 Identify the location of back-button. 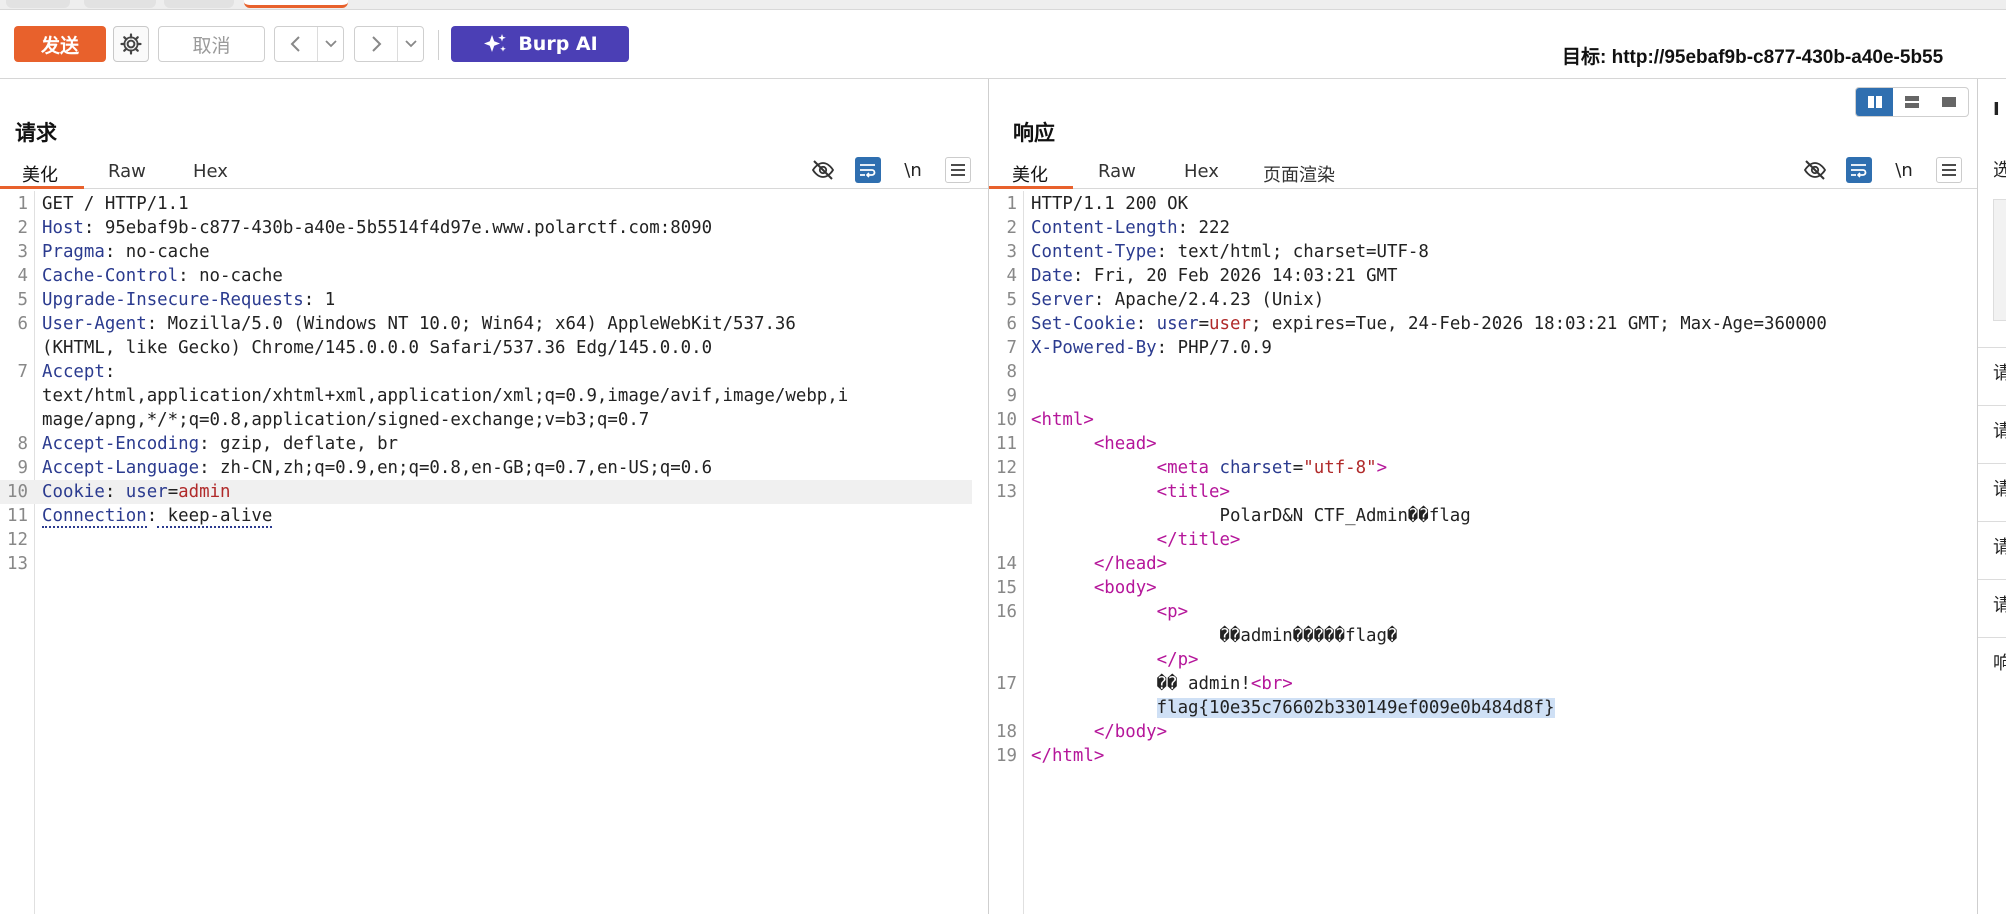
(296, 44).